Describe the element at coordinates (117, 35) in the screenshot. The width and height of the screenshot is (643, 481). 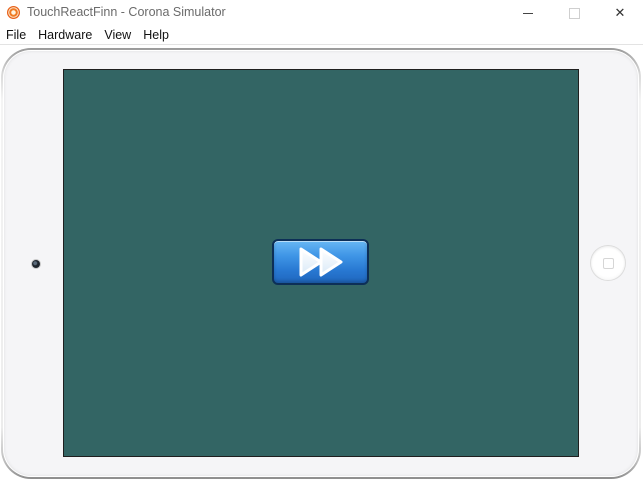
I see `menu-view: View` at that location.